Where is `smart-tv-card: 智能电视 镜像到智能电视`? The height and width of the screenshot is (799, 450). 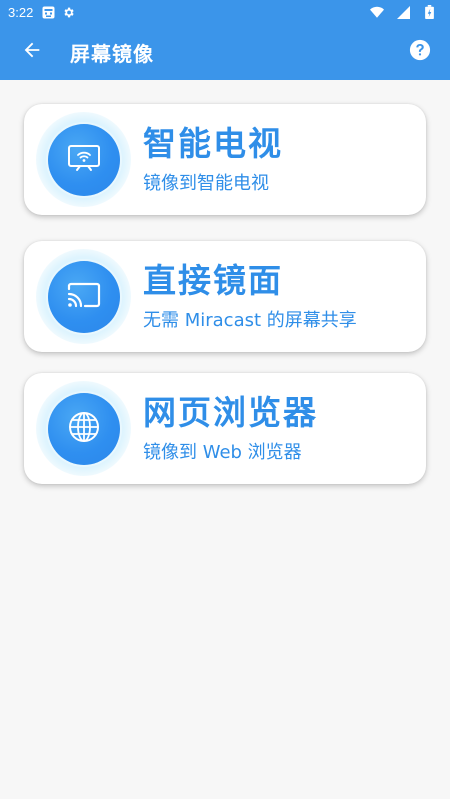 smart-tv-card: 智能电视 镜像到智能电视 is located at coordinates (225, 159).